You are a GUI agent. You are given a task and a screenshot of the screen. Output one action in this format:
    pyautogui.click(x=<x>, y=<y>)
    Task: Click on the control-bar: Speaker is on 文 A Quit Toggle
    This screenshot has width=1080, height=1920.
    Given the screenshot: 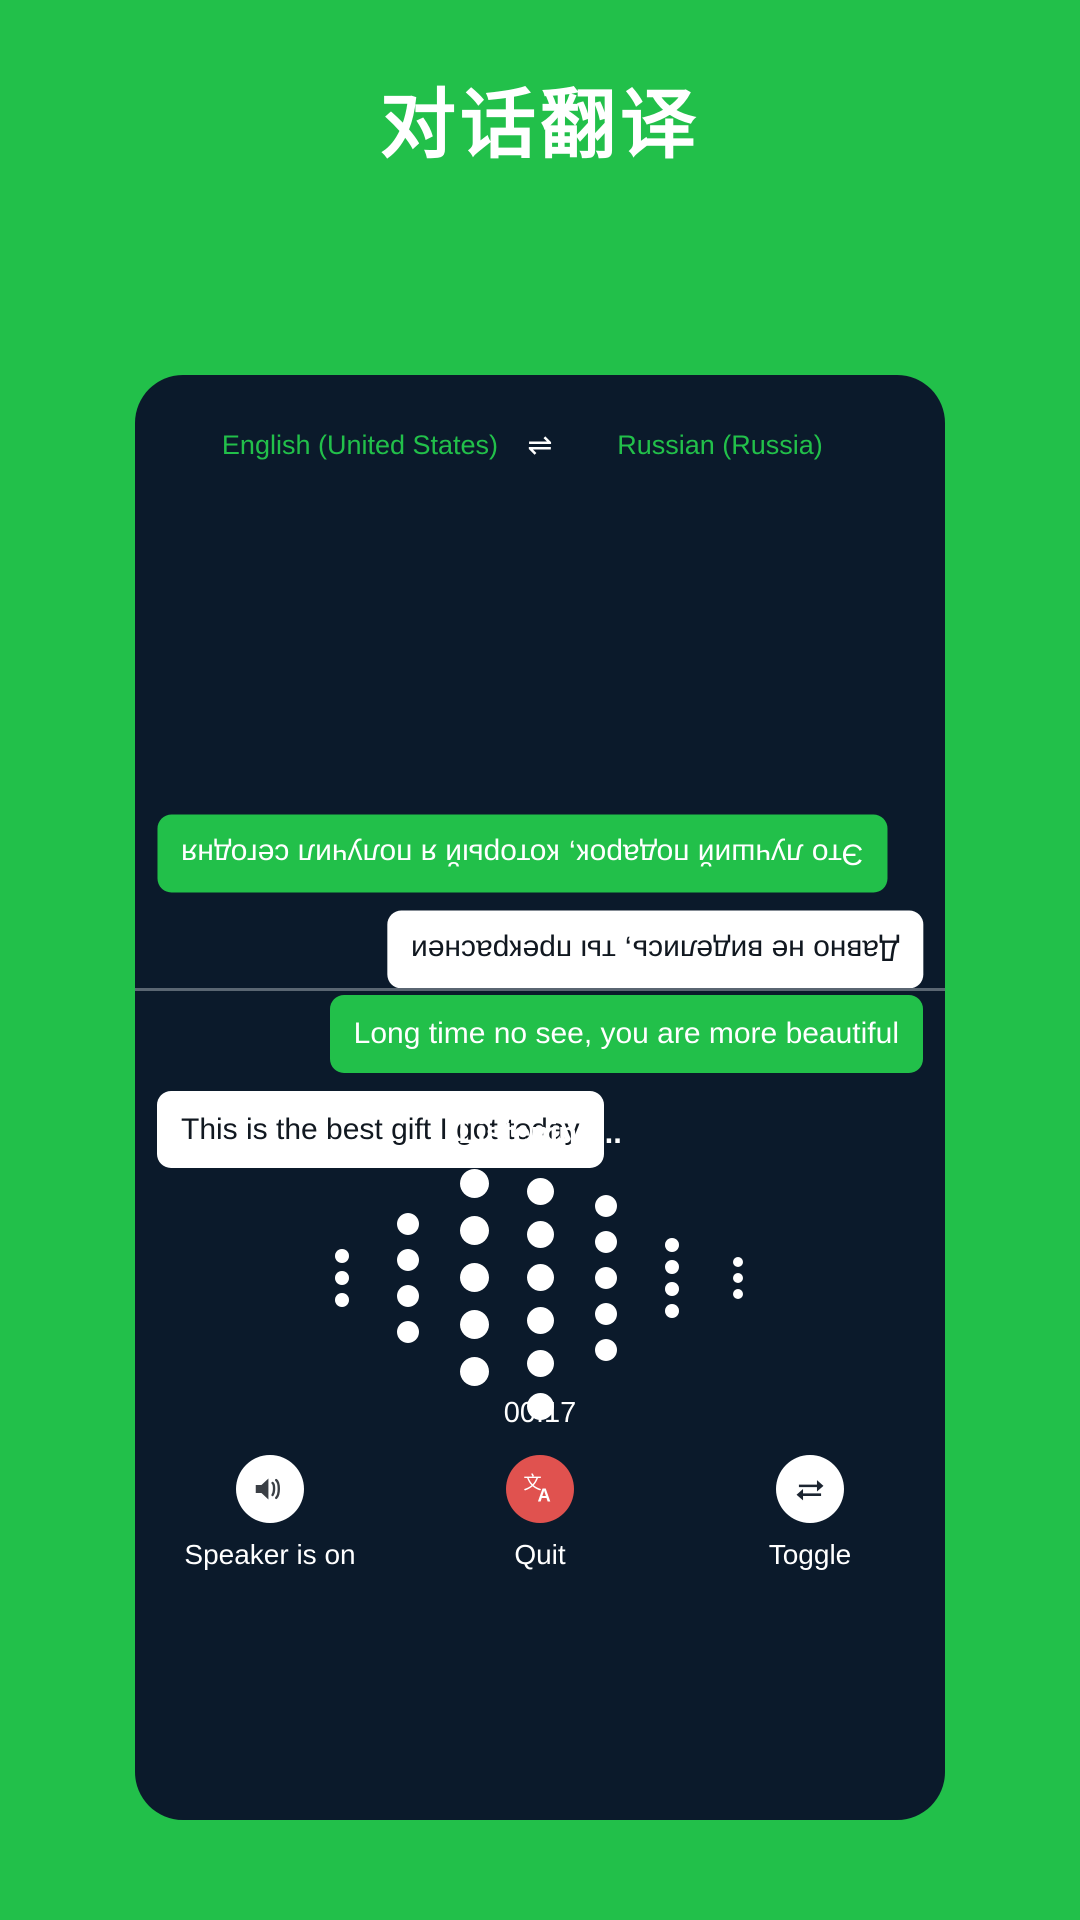 What is the action you would take?
    pyautogui.click(x=540, y=1513)
    